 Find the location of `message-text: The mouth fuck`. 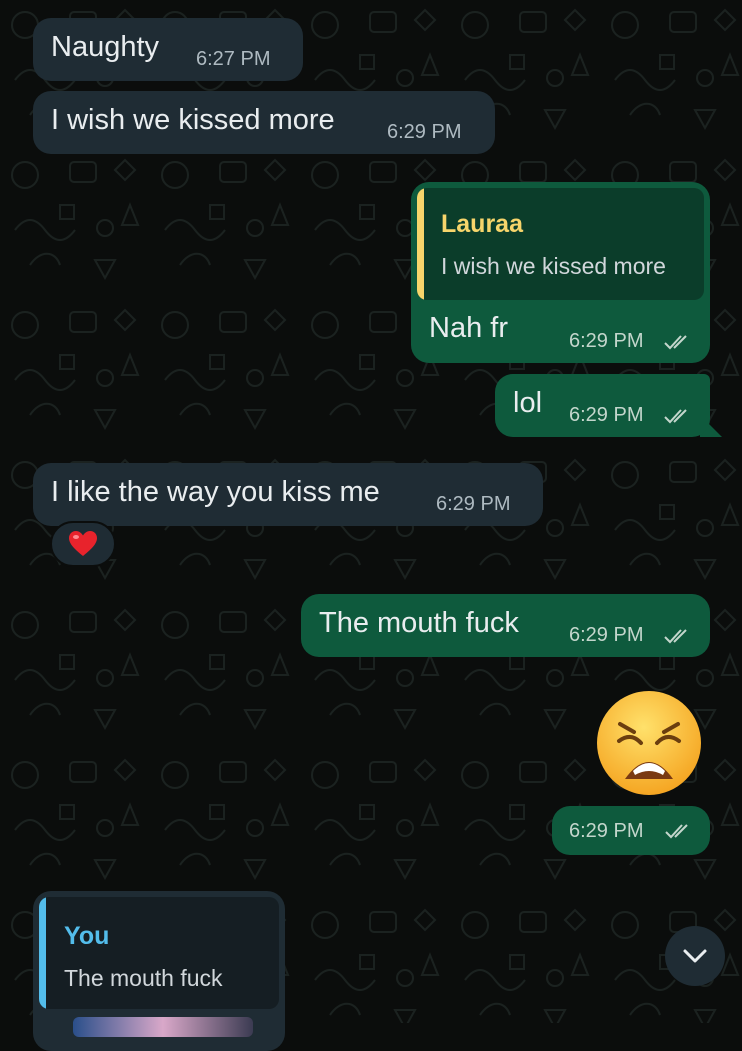

message-text: The mouth fuck is located at coordinates (419, 623).